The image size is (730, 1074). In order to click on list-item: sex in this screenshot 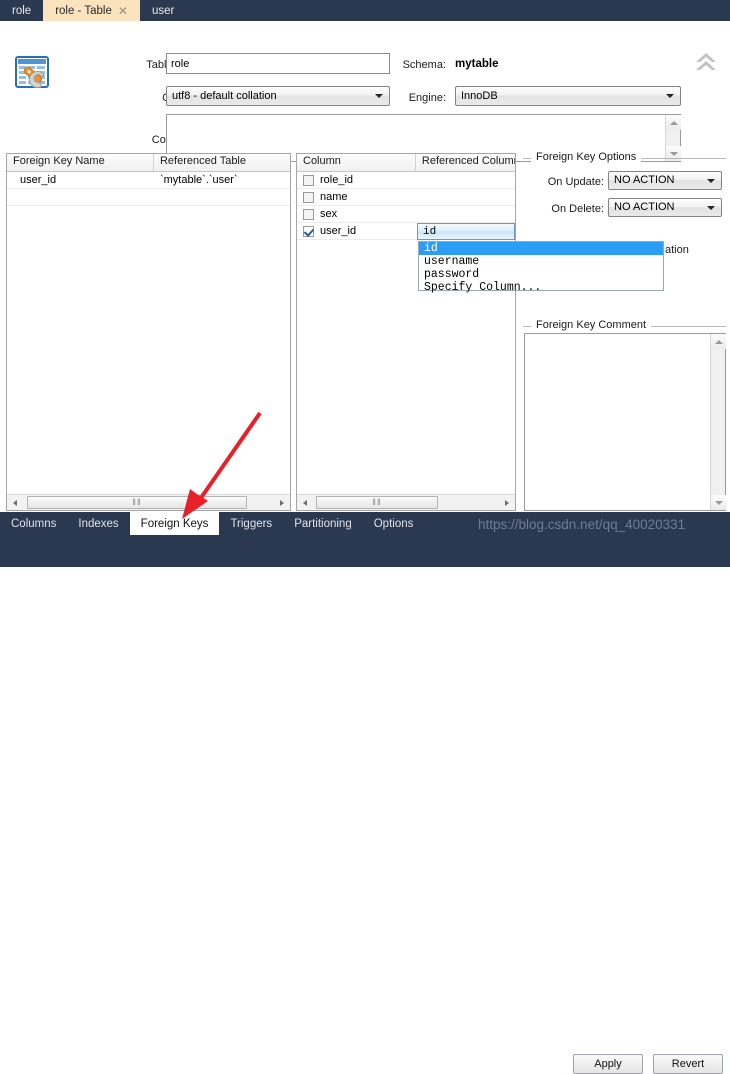, I will do `click(406, 214)`.